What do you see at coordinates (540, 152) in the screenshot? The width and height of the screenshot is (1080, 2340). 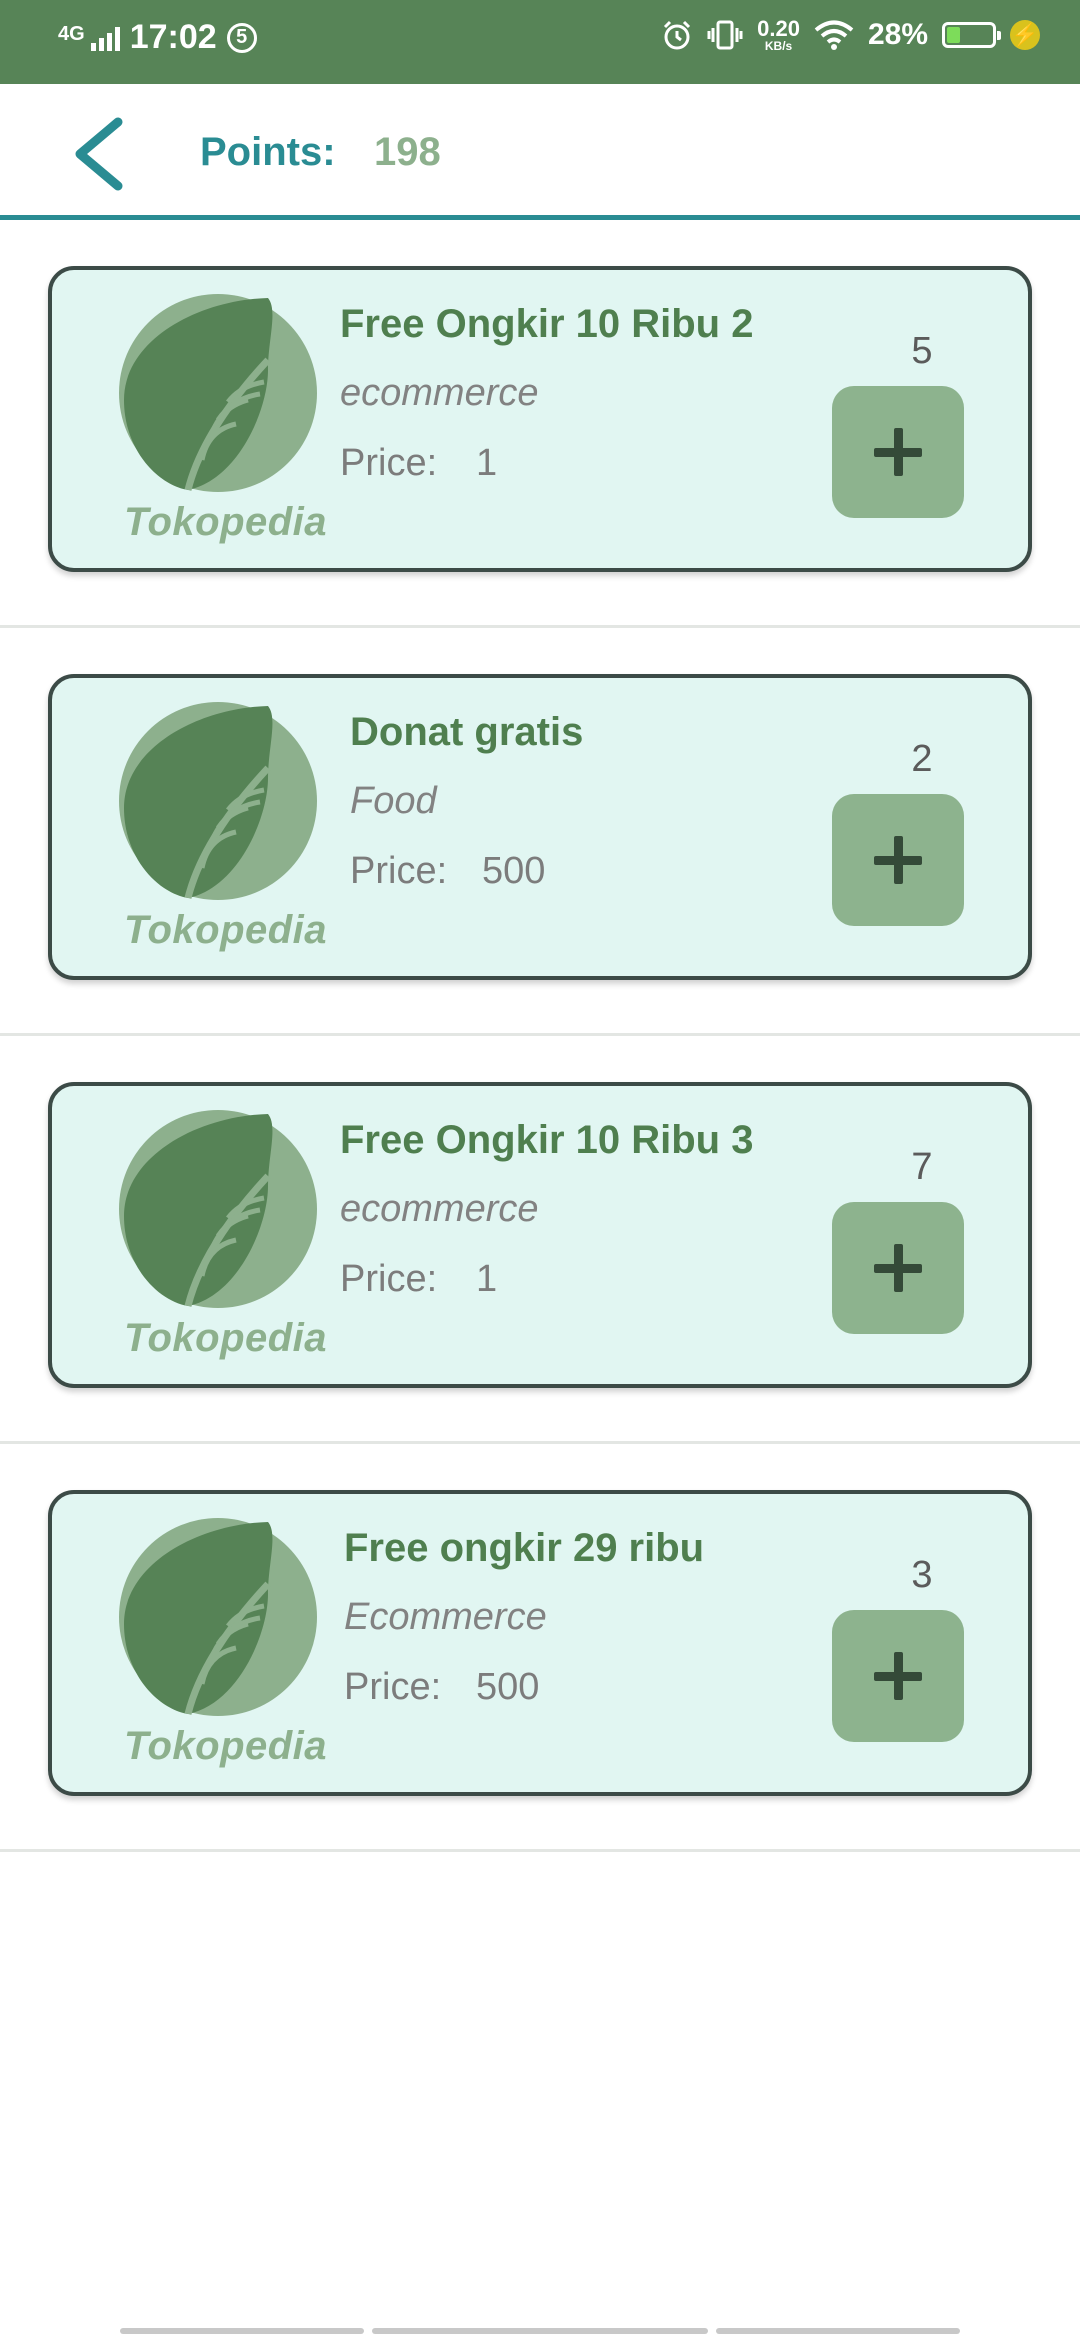 I see `app-header: Points: 198` at bounding box center [540, 152].